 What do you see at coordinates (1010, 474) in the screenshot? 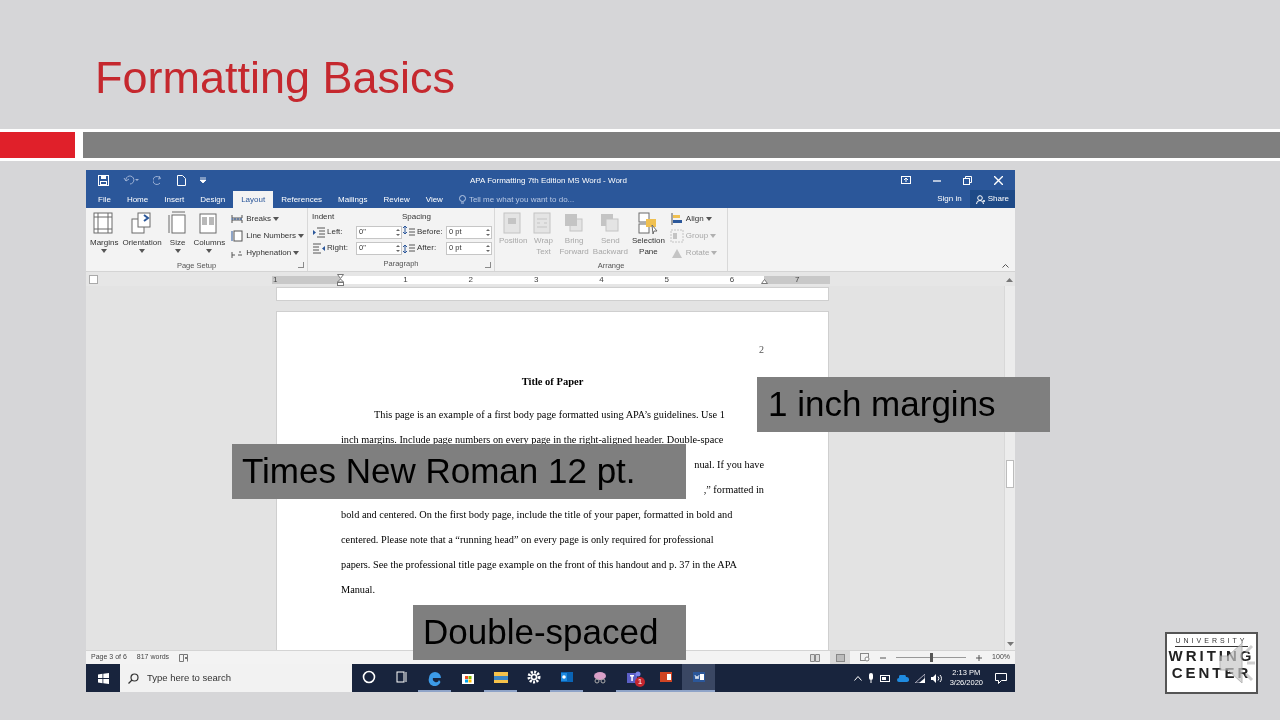
I see `scroll-thumb` at bounding box center [1010, 474].